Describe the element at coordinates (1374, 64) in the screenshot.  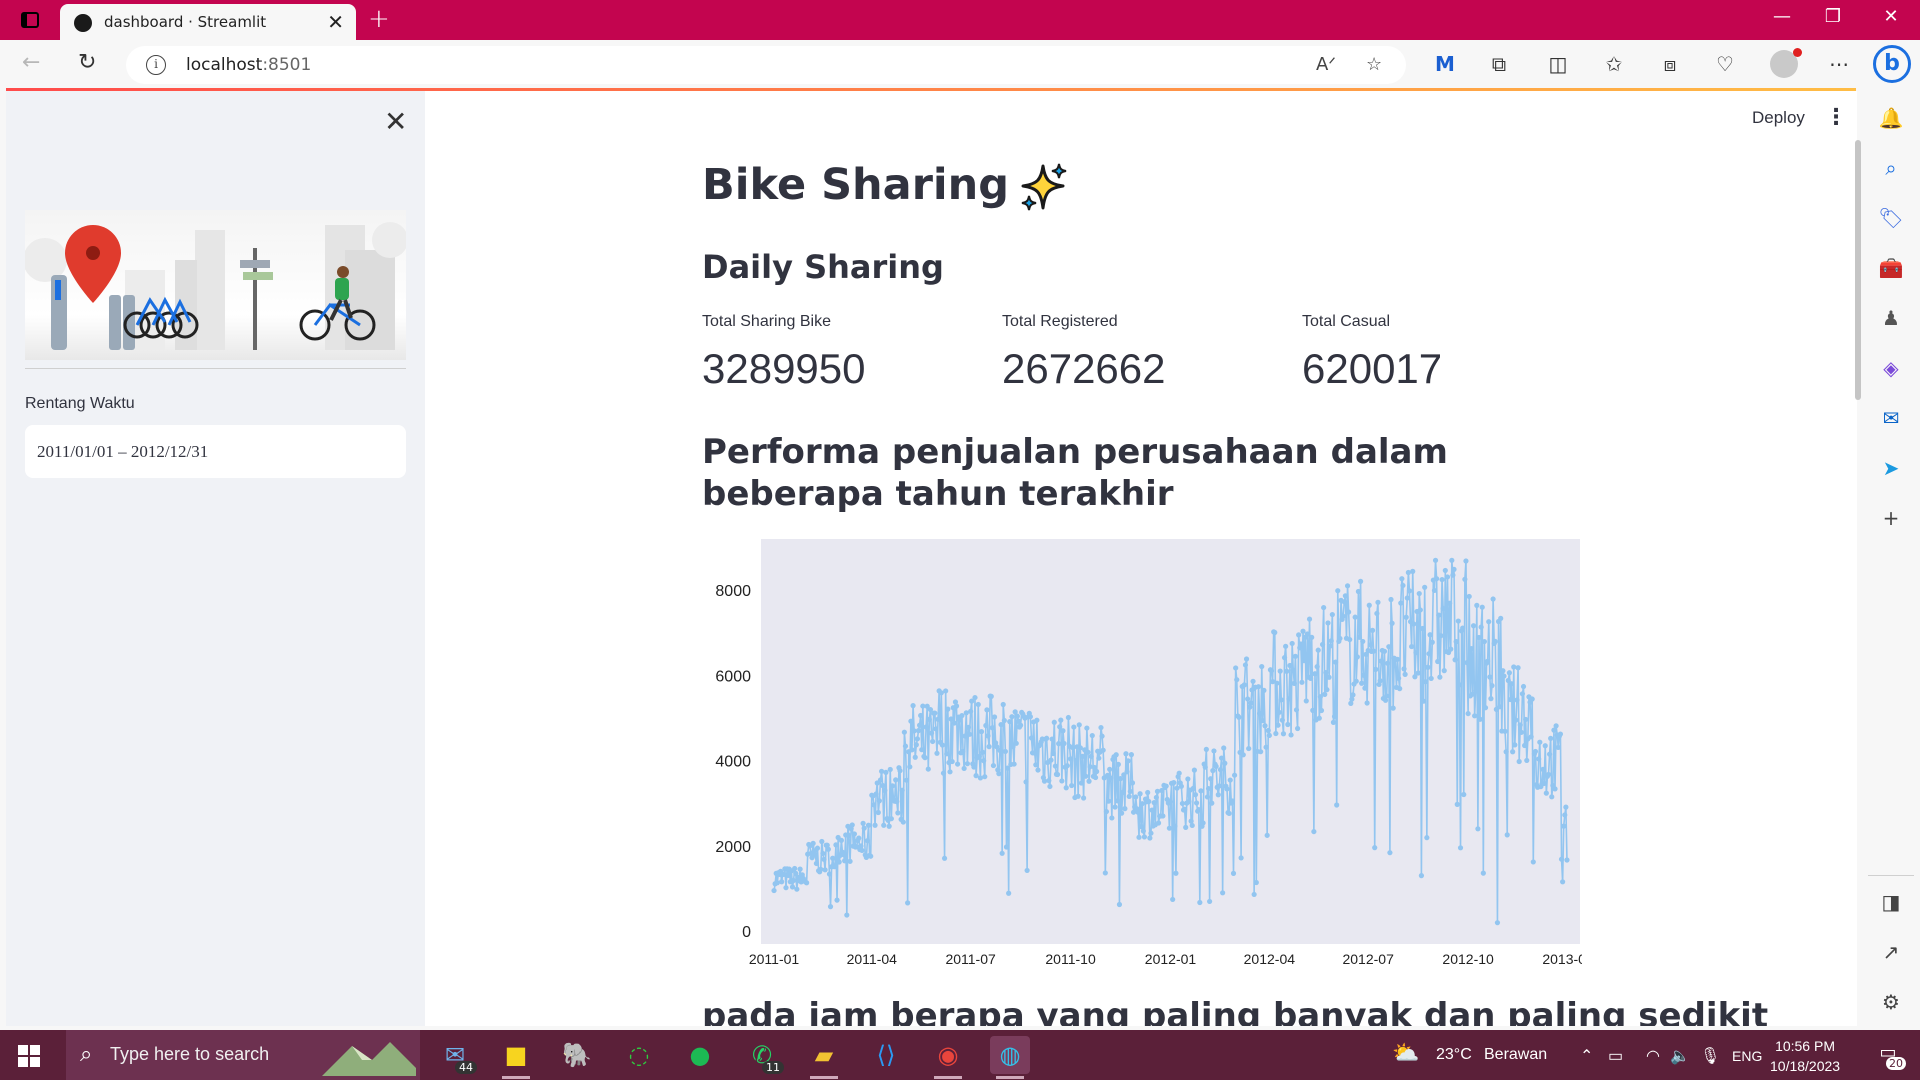
I see `favorite-star-icon: ☆` at that location.